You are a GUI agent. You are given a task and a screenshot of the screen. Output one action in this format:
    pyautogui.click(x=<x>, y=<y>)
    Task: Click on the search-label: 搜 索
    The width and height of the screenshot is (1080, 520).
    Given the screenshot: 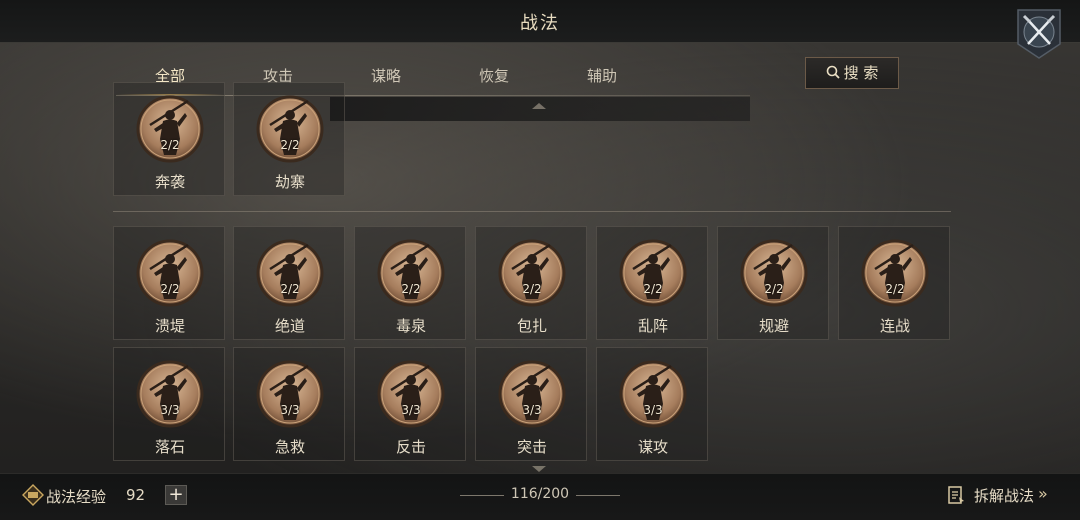 What is the action you would take?
    pyautogui.click(x=861, y=73)
    